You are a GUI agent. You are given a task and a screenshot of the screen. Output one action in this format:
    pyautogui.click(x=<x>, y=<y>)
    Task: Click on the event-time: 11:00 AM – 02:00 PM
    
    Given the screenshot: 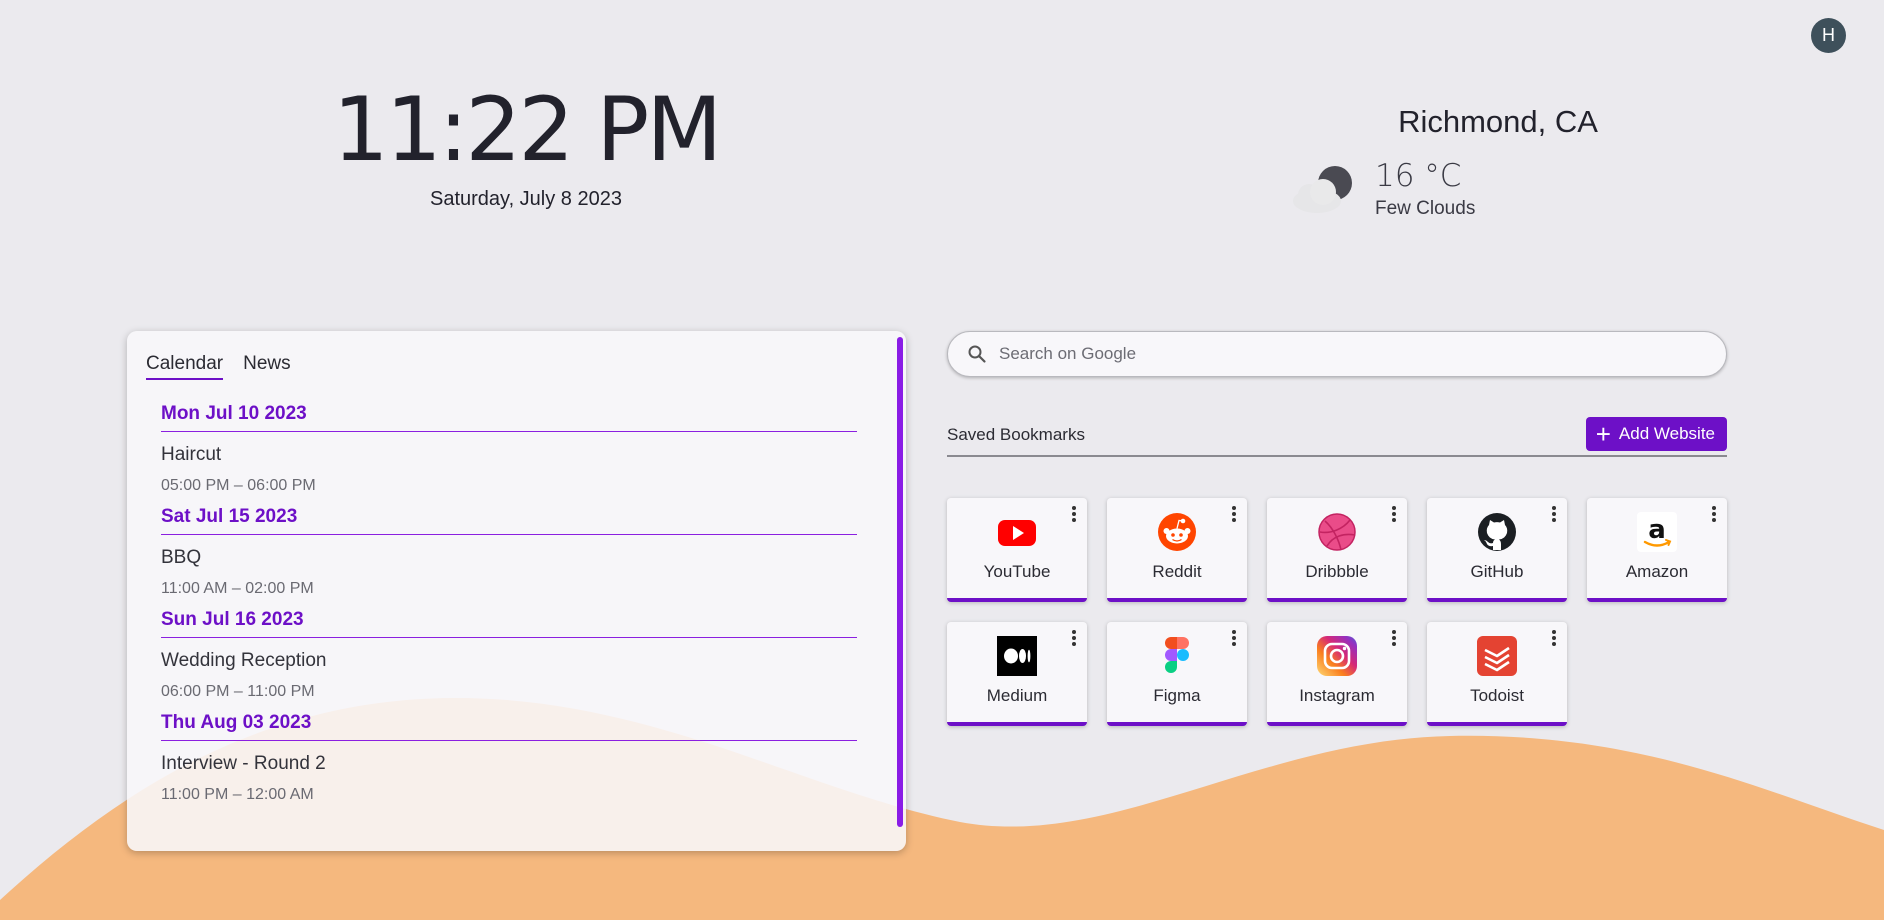 What is the action you would take?
    pyautogui.click(x=237, y=588)
    